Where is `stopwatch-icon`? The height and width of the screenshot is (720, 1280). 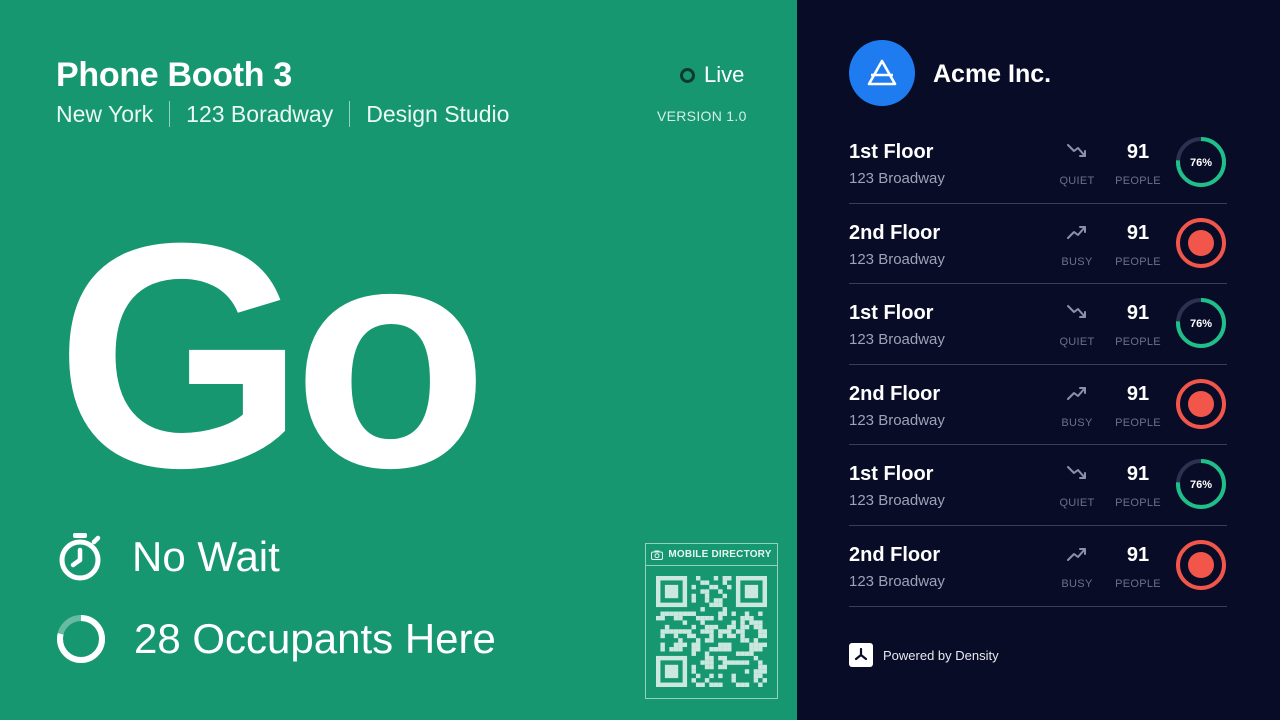
stopwatch-icon is located at coordinates (80, 557).